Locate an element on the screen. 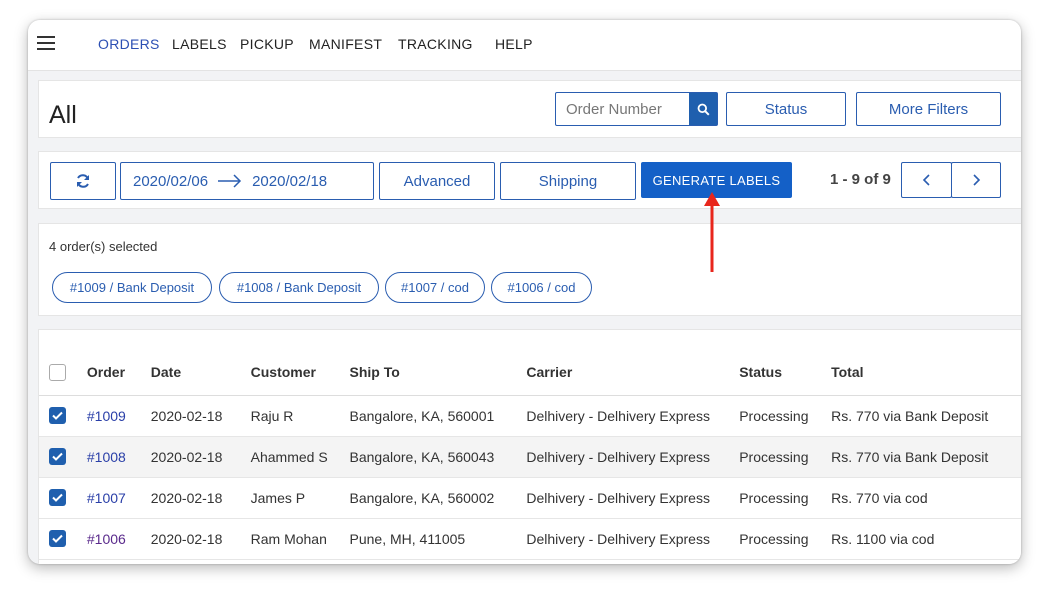 The width and height of the screenshot is (1046, 591). search-button is located at coordinates (703, 109).